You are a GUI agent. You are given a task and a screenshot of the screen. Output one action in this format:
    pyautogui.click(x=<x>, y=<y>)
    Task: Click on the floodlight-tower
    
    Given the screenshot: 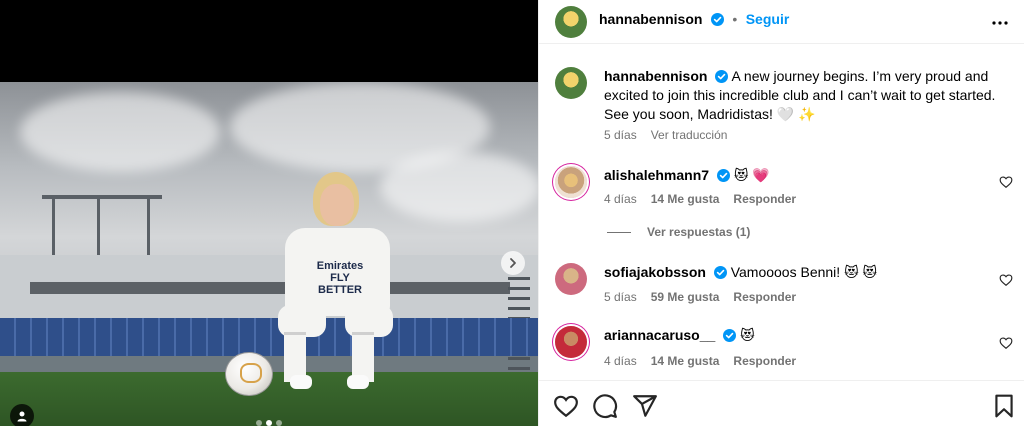 What is the action you would take?
    pyautogui.click(x=102, y=227)
    